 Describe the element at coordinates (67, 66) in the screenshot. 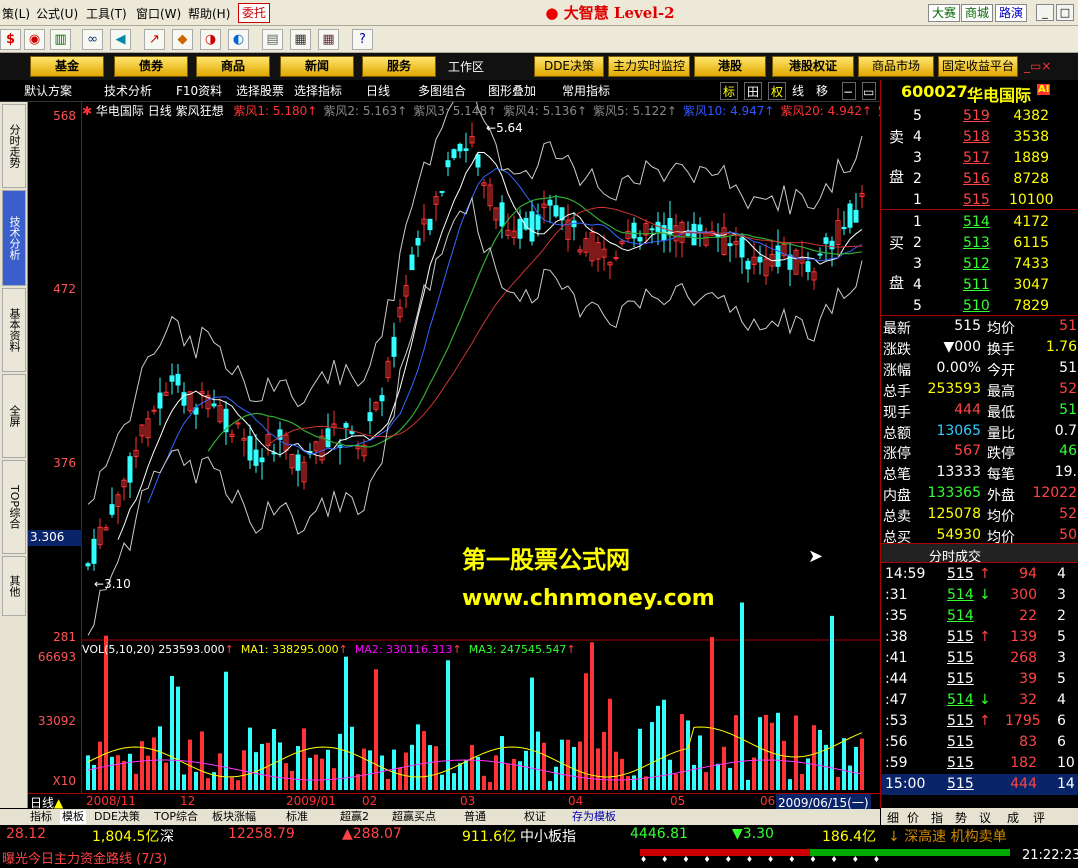

I see `func-fund: 基金` at that location.